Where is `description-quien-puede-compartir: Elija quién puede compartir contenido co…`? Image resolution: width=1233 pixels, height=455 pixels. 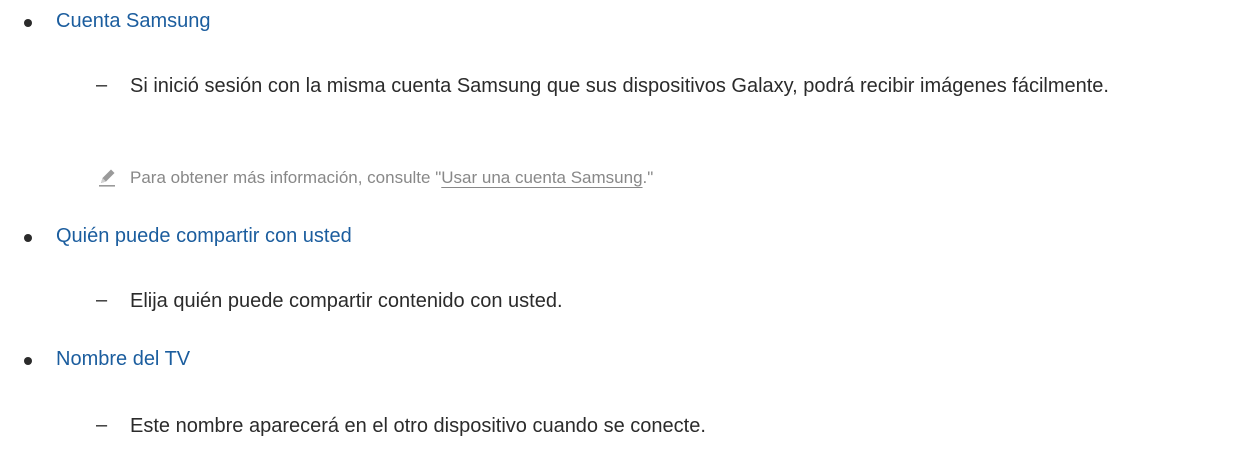 description-quien-puede-compartir: Elija quién puede compartir contenido co… is located at coordinates (346, 301).